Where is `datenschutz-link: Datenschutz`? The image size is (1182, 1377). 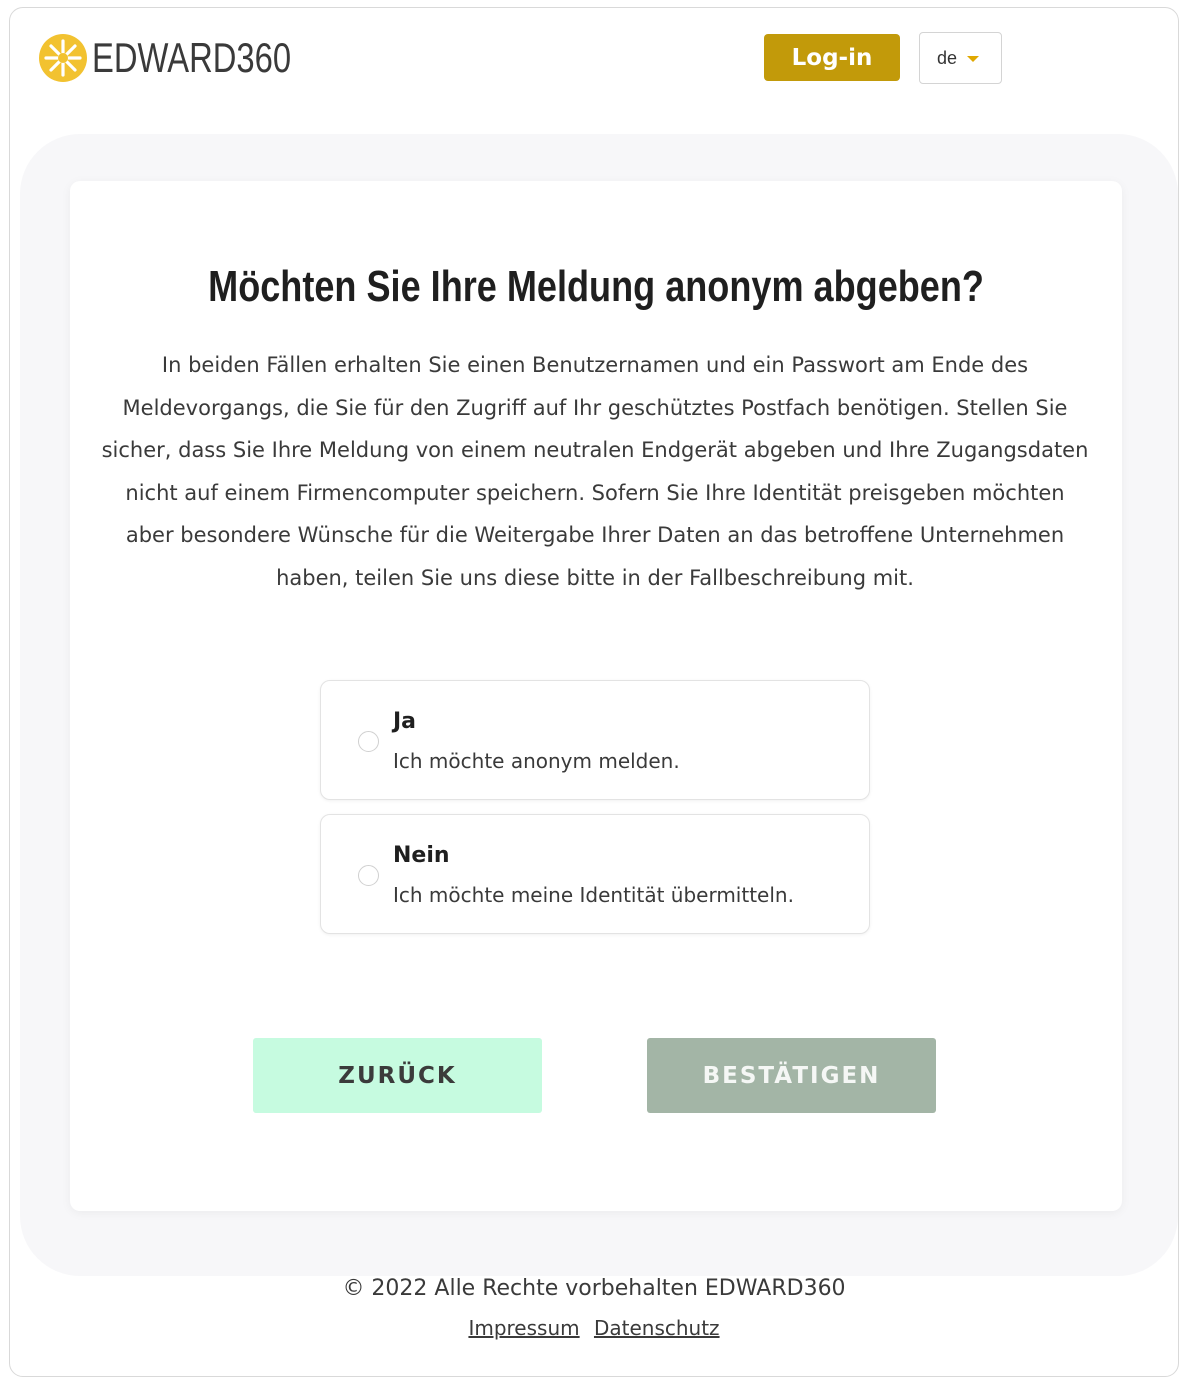
datenschutz-link: Datenschutz is located at coordinates (657, 1328).